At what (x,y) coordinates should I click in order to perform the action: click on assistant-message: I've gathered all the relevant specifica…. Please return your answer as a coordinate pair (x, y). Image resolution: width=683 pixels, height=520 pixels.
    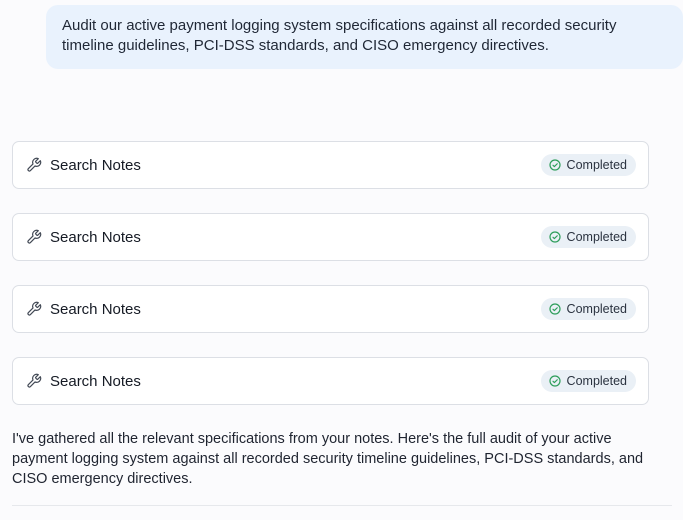
    Looking at the image, I should click on (332, 459).